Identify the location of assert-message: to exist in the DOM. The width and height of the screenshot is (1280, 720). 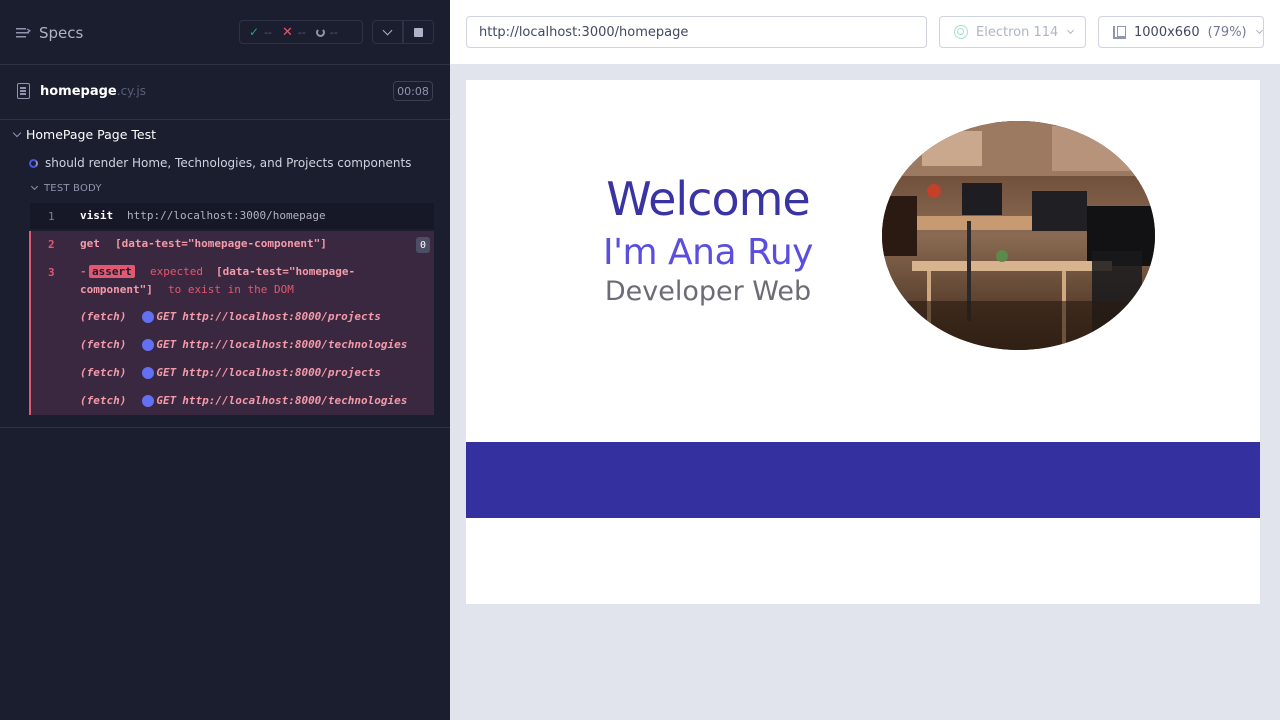
(231, 289).